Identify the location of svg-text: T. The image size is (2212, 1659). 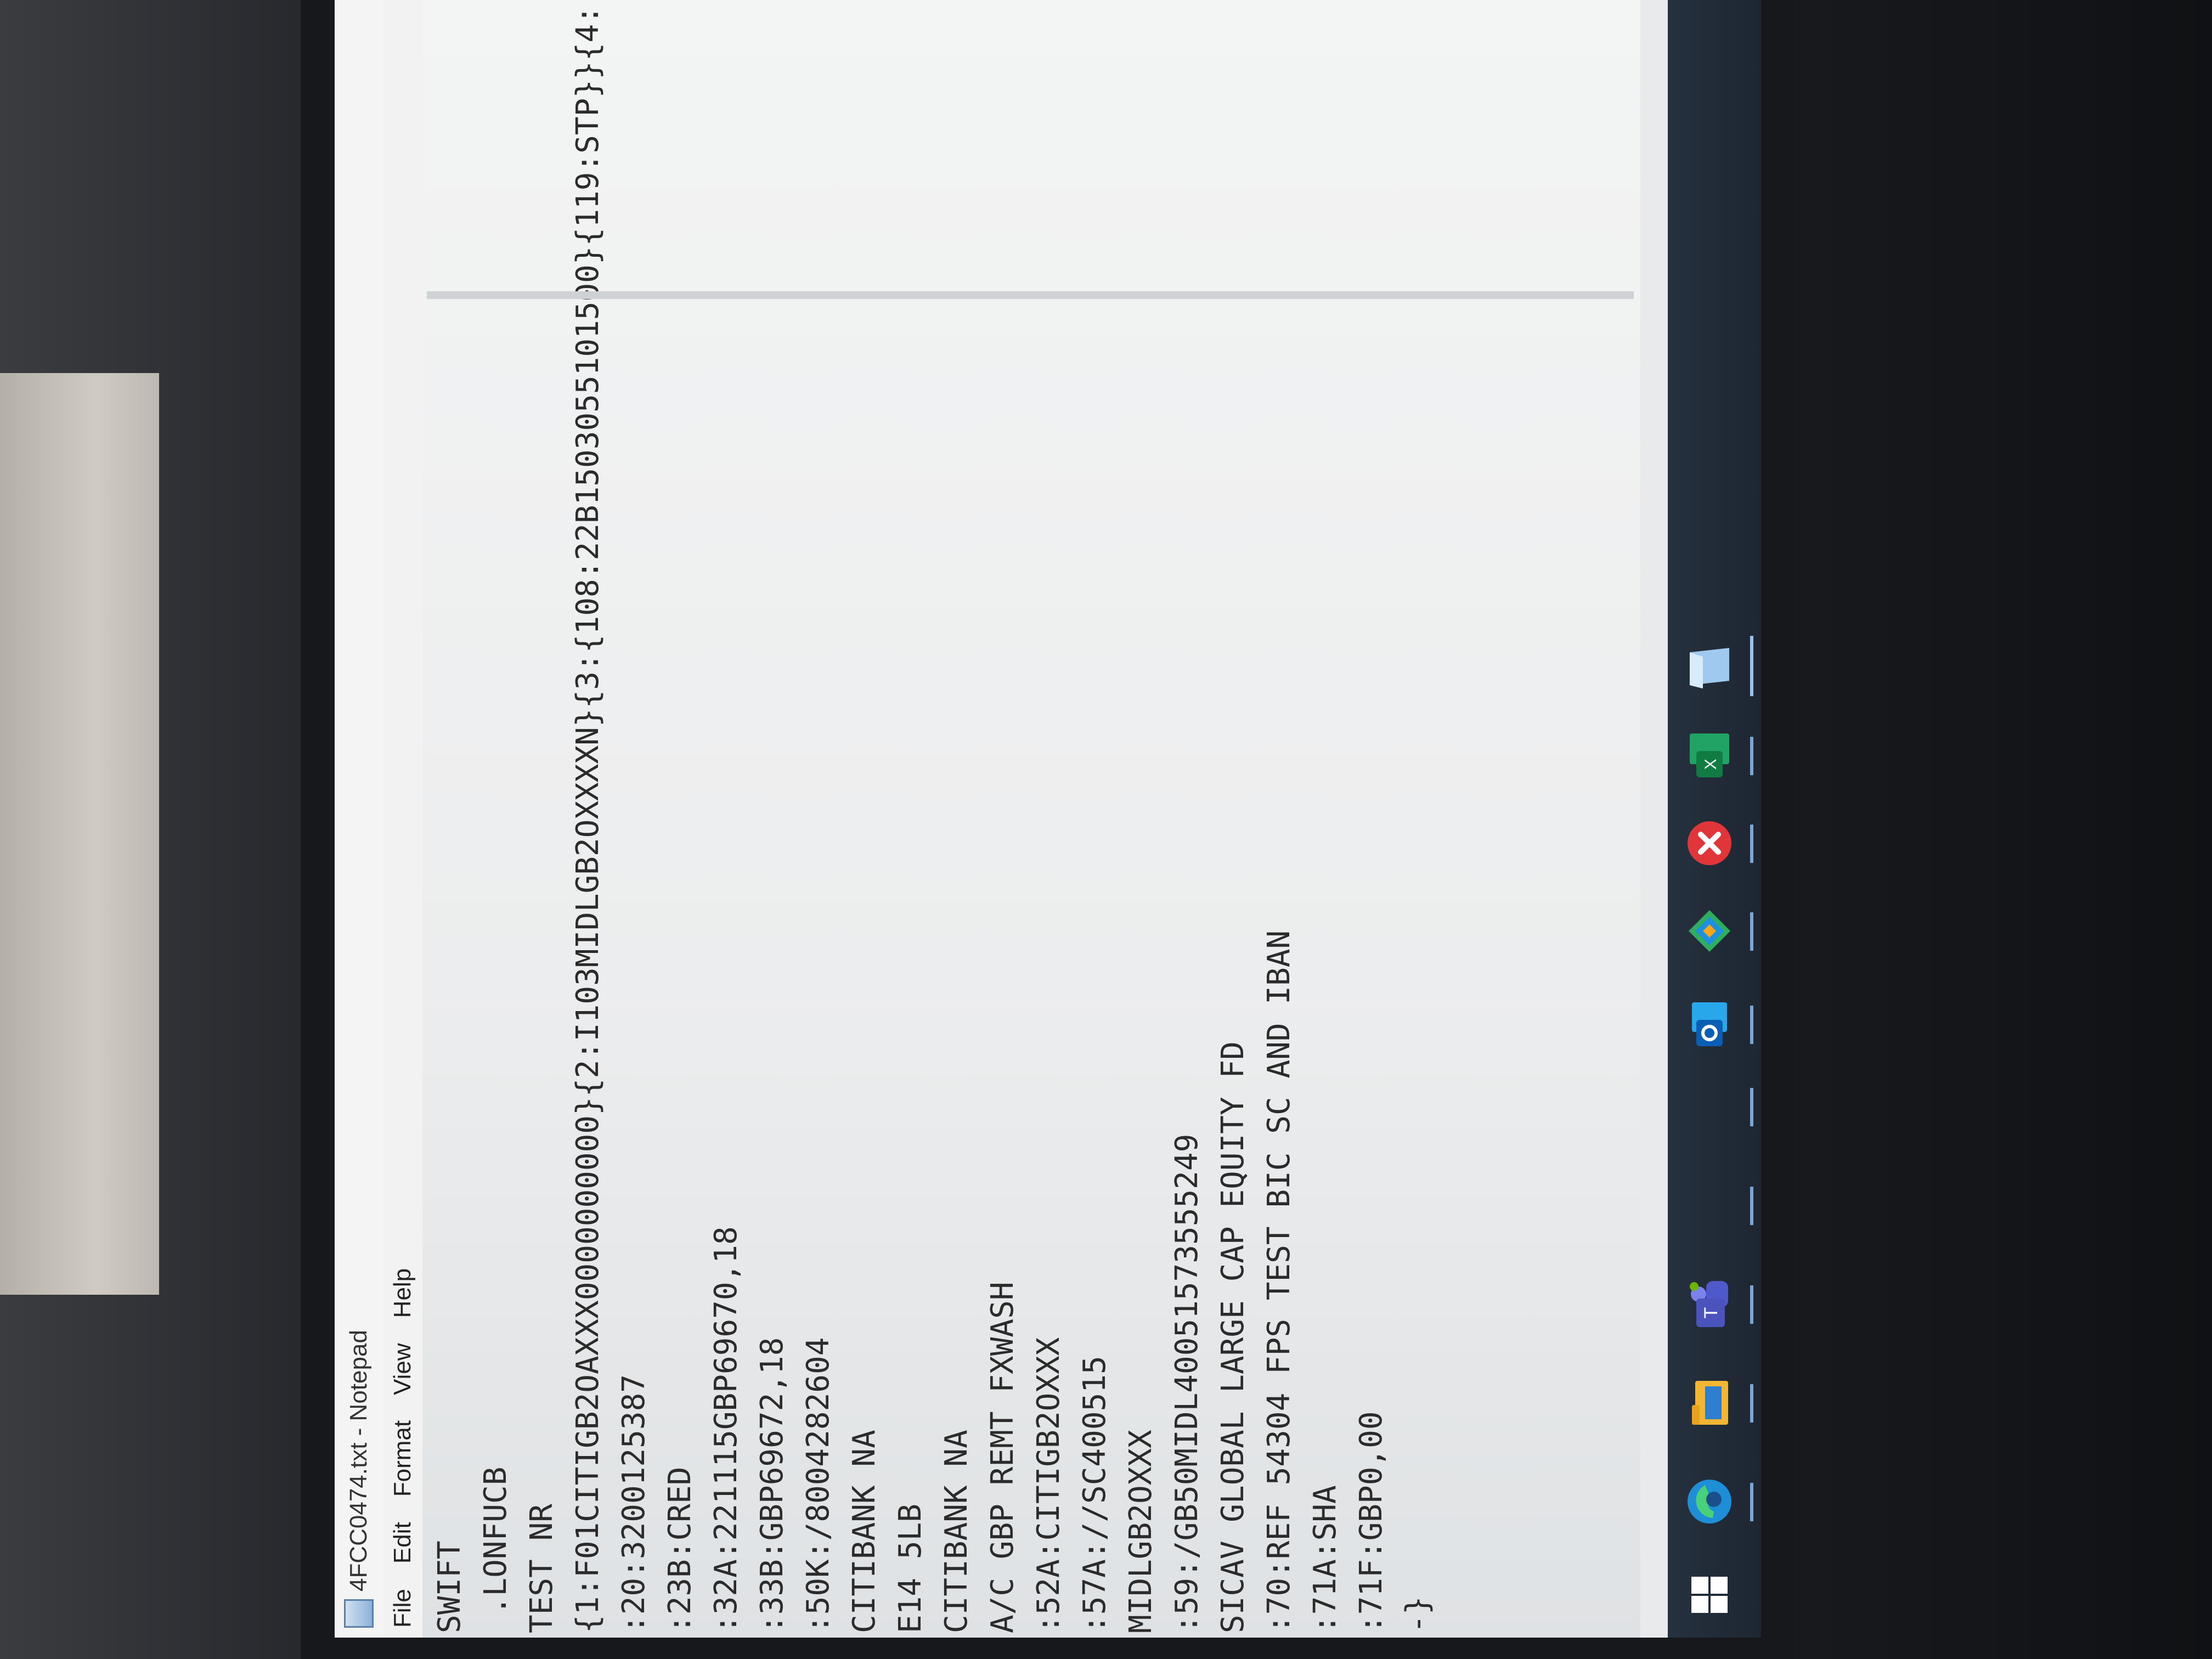
(1712, 1313).